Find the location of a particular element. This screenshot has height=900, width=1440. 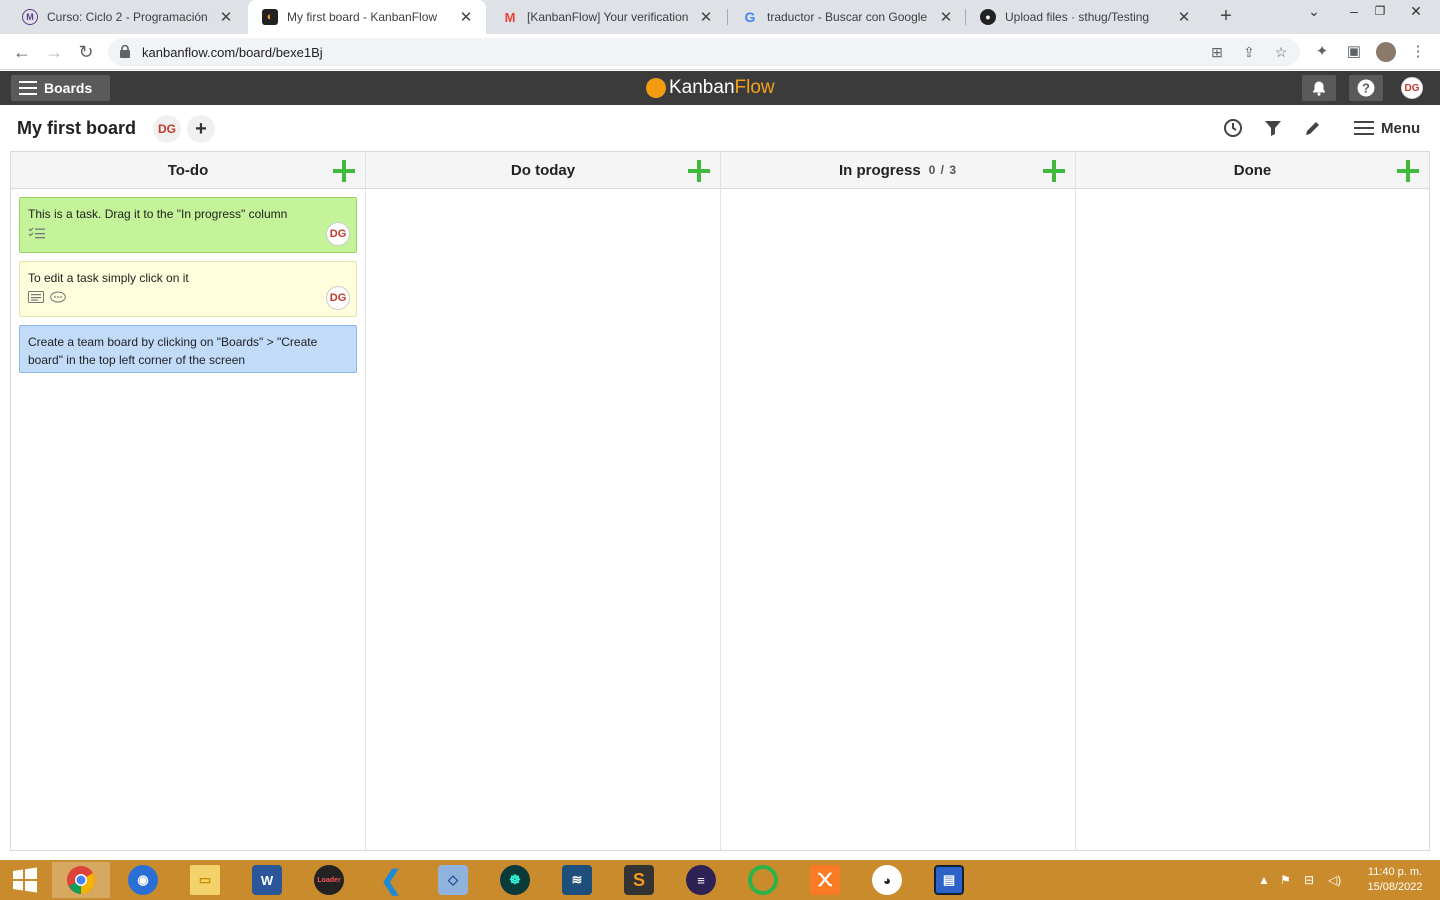

kanbanflow-logo: Kanban Flow is located at coordinates (710, 88).